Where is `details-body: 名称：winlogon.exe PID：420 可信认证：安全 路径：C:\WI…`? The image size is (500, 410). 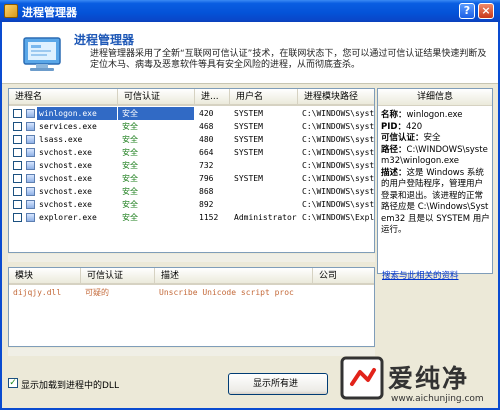 details-body: 名称：winlogon.exe PID：420 可信认证：安全 路径：C:\WI… is located at coordinates (436, 173).